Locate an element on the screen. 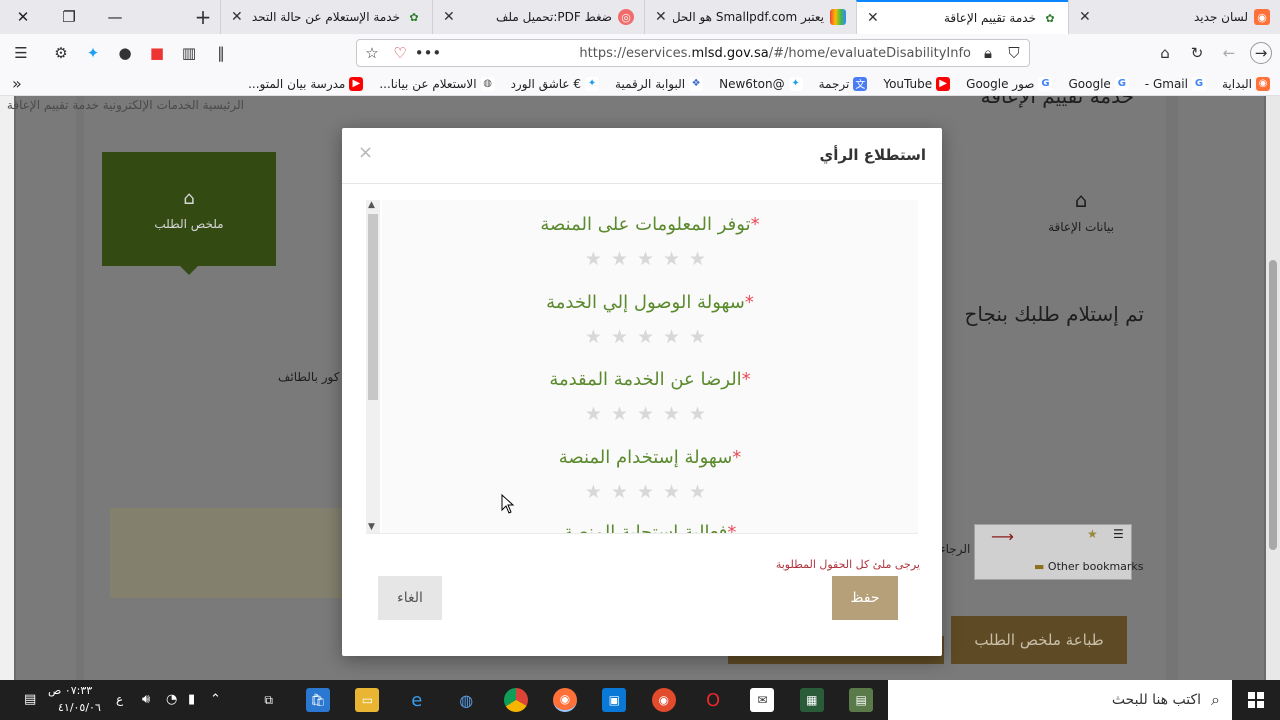 The width and height of the screenshot is (1280, 720). bookmark-item: G Gmail - is located at coordinates (1175, 83).